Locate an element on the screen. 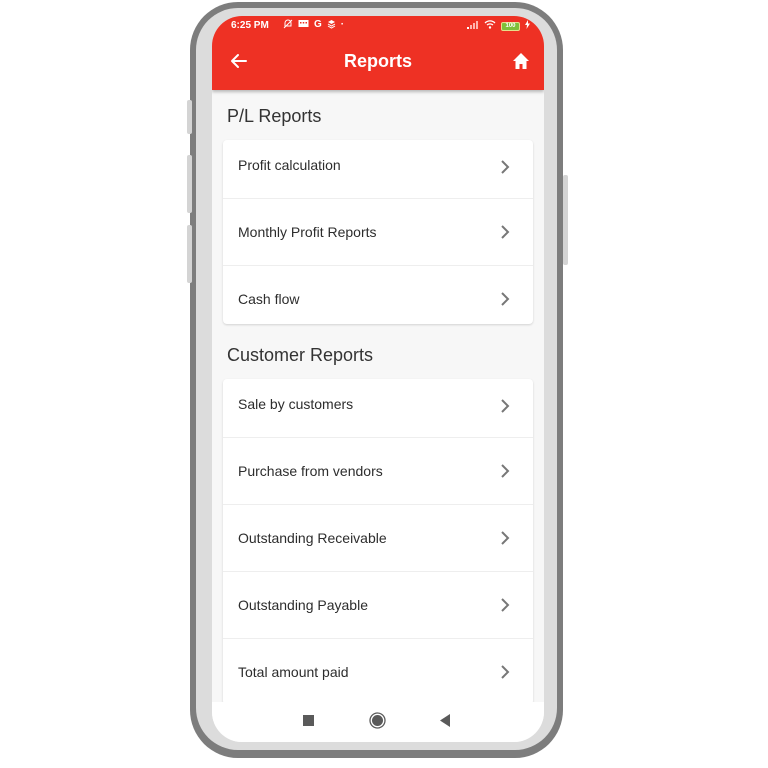 This screenshot has height=768, width=768. battery-icon: 100 is located at coordinates (510, 26).